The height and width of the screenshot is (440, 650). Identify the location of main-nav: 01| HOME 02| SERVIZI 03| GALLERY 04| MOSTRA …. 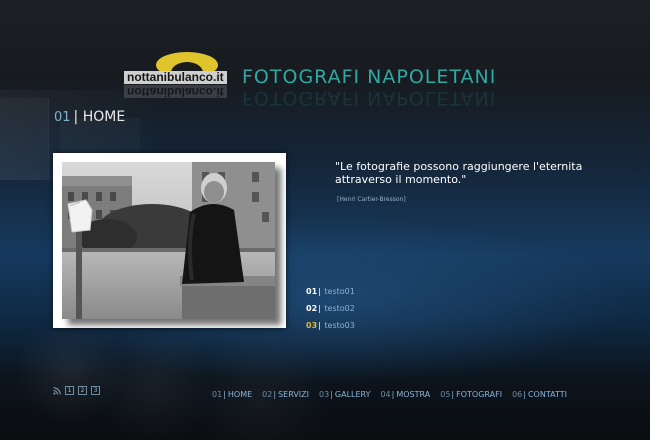
(394, 394).